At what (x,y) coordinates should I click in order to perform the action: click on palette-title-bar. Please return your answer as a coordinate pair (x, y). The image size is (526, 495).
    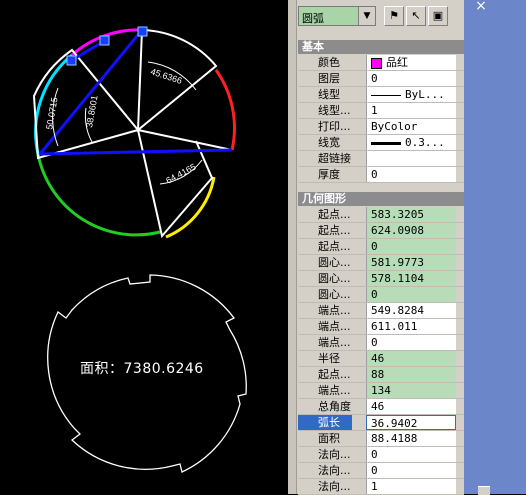
    Looking at the image, I should click on (495, 247).